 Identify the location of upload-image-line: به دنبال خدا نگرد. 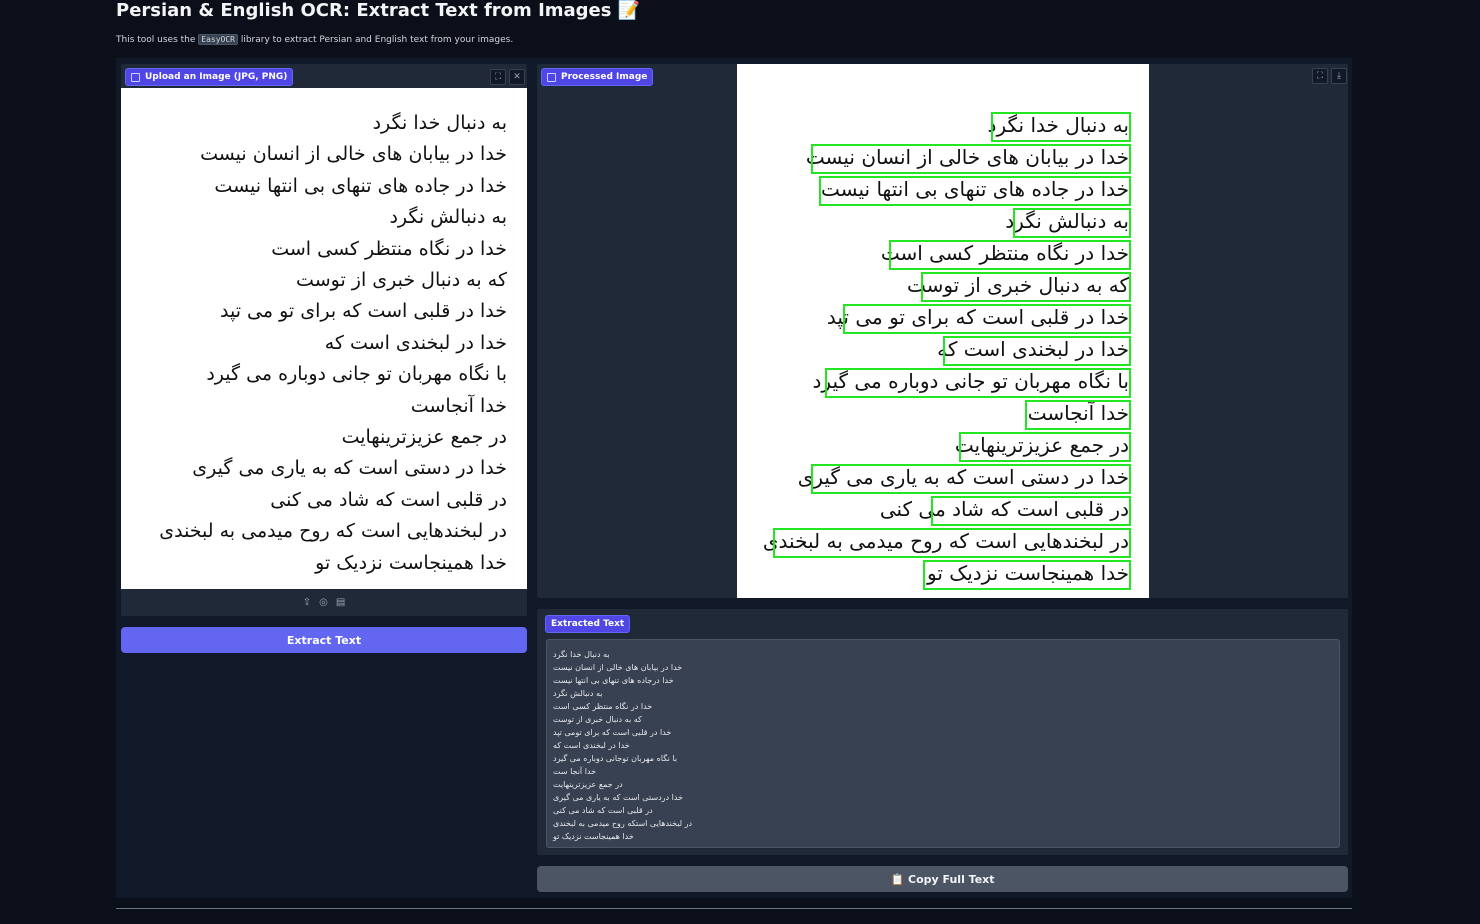
(439, 123).